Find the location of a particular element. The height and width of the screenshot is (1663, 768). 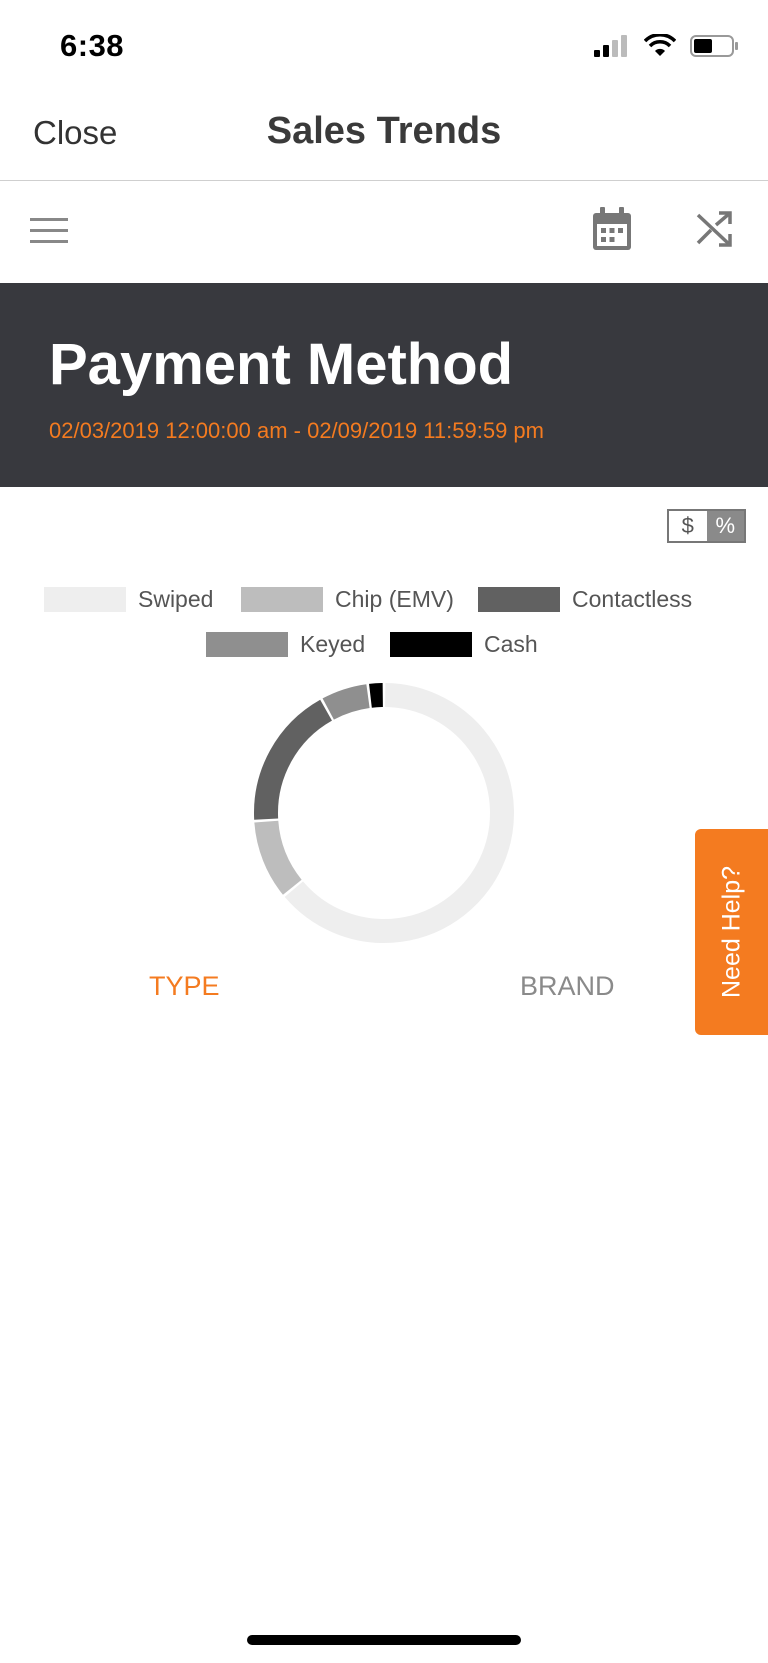

need-help-button: Need Help? is located at coordinates (731, 932).